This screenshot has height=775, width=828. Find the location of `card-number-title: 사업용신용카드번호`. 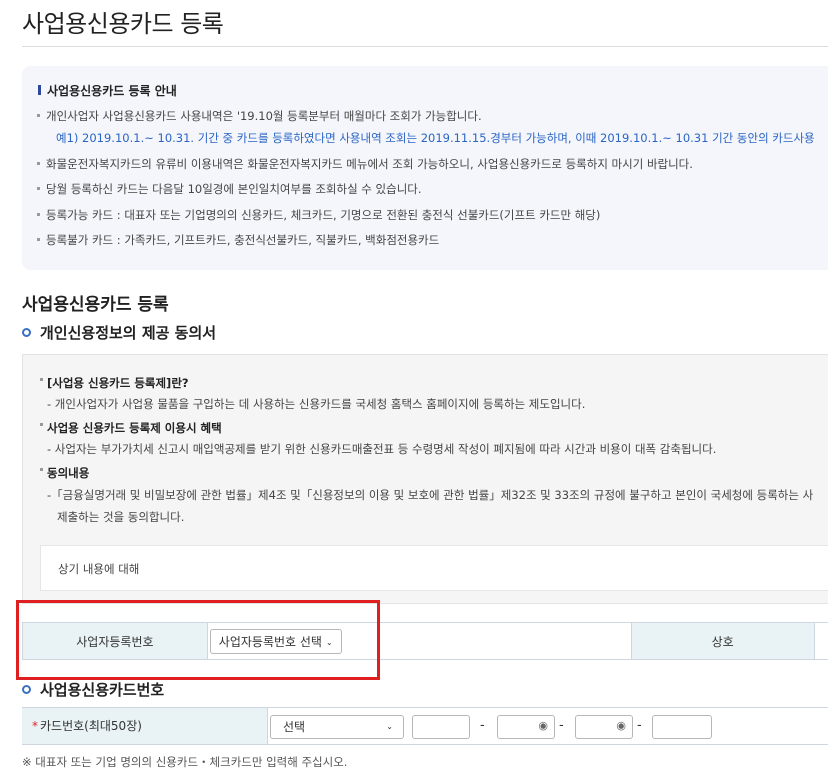

card-number-title: 사업용신용카드번호 is located at coordinates (93, 689).